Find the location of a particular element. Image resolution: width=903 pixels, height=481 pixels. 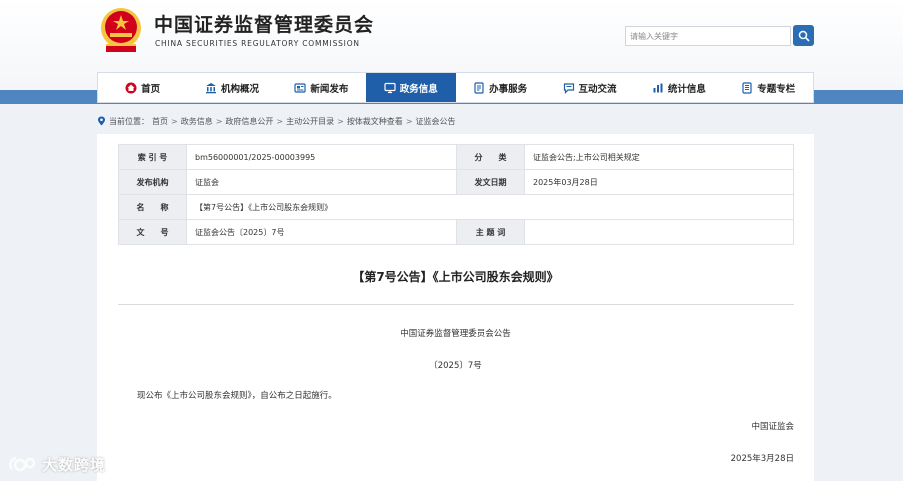

breadcrumb-item: 政府信息公开 is located at coordinates (249, 121).